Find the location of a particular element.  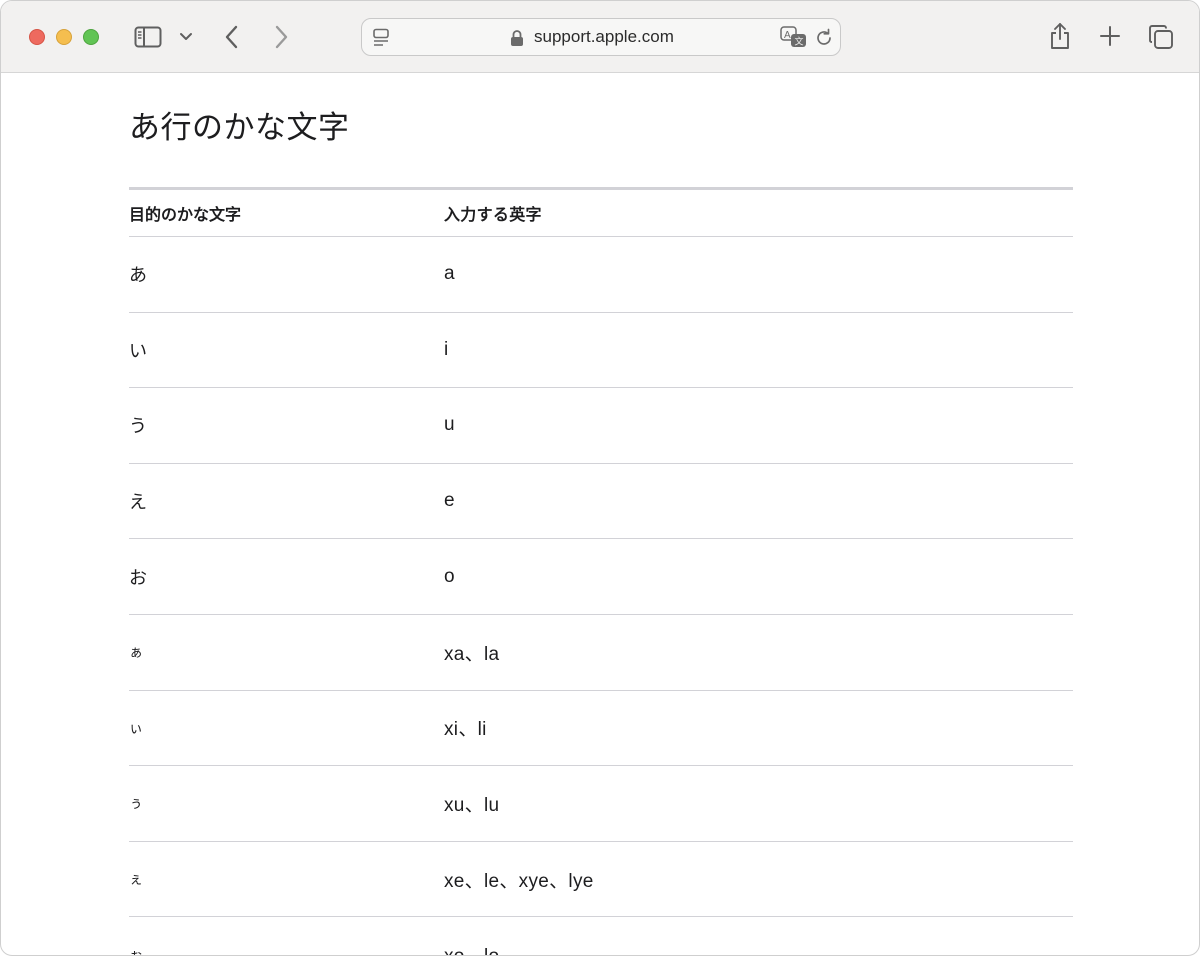

table-row: ぉ xo、lo is located at coordinates (601, 936).